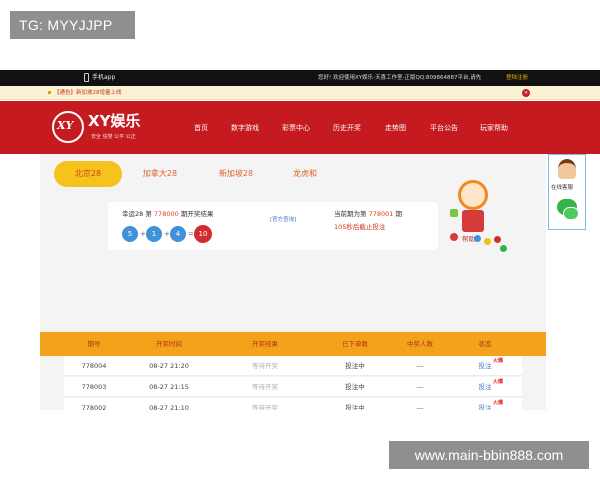  I want to click on cell-period: 778004, so click(94, 366).